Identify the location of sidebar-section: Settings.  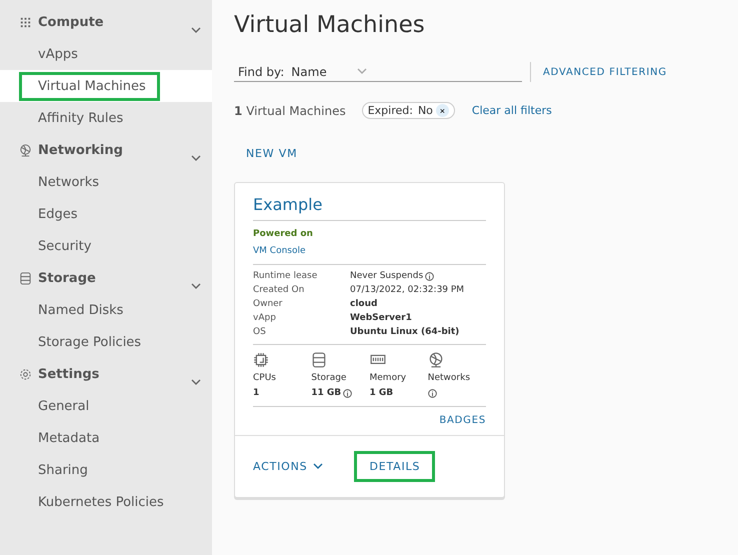
(106, 374).